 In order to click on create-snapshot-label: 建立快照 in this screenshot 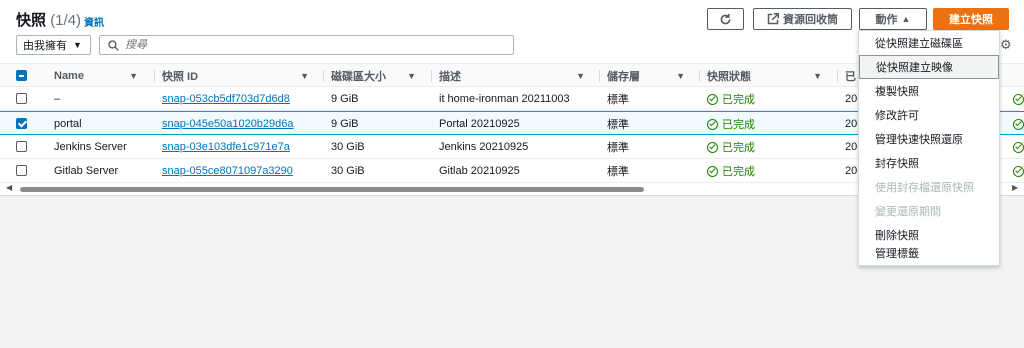, I will do `click(971, 20)`.